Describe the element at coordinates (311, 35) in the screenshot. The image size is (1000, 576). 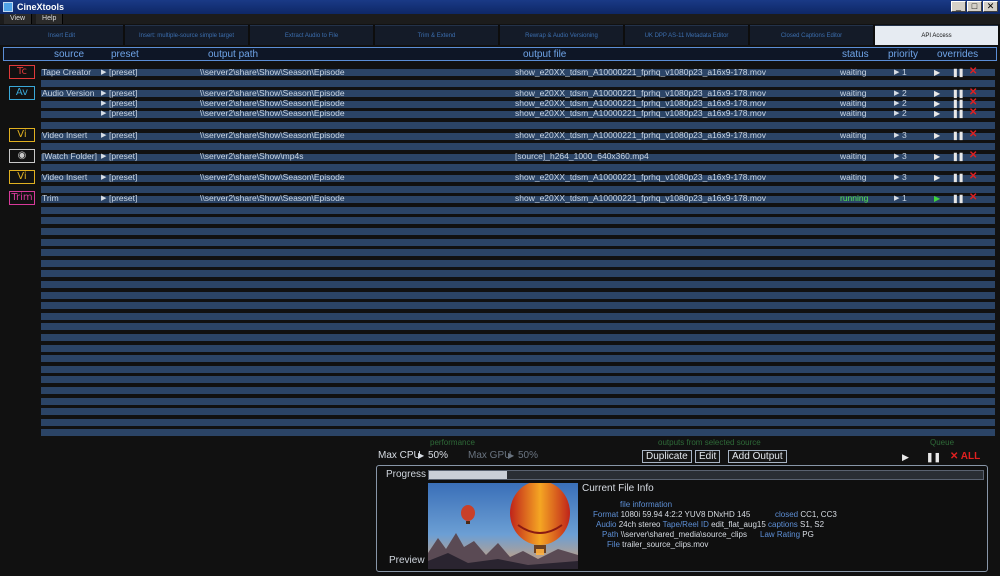
I see `tab-extract-audio: Extract Audio to File` at that location.